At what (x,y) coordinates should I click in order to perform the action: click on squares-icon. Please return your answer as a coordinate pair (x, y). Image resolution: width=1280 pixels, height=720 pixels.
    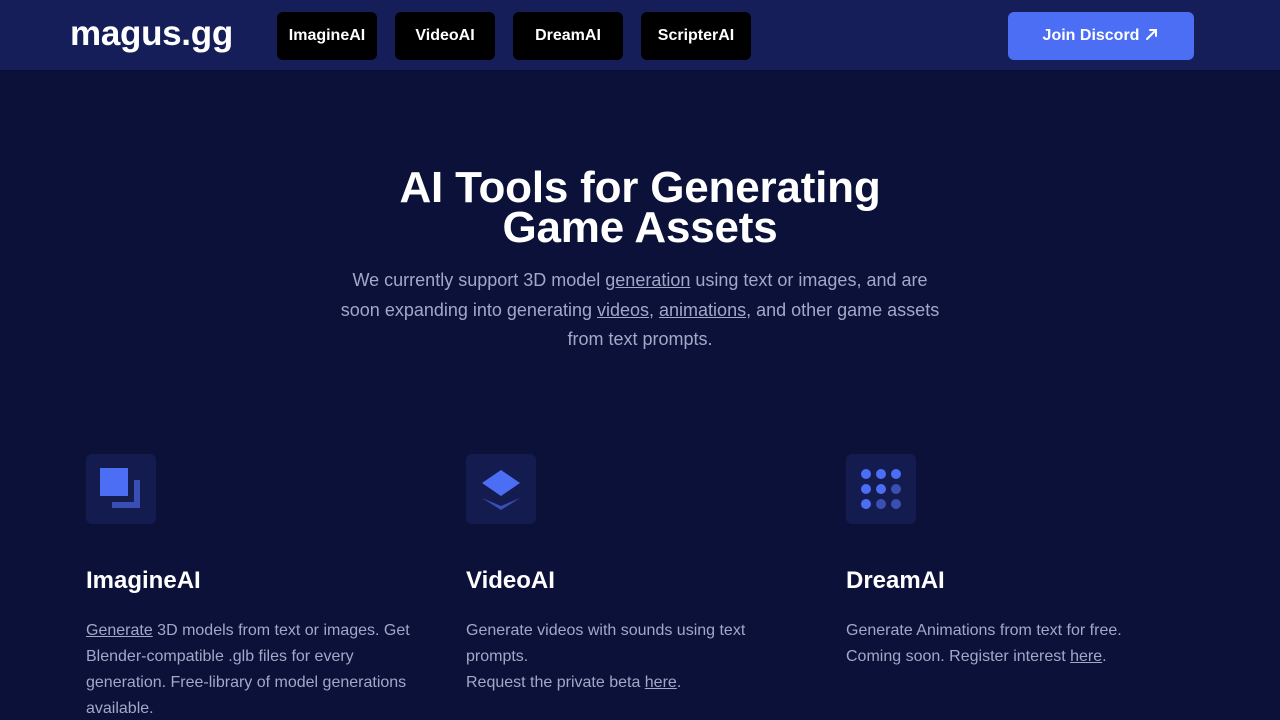
    Looking at the image, I should click on (121, 489).